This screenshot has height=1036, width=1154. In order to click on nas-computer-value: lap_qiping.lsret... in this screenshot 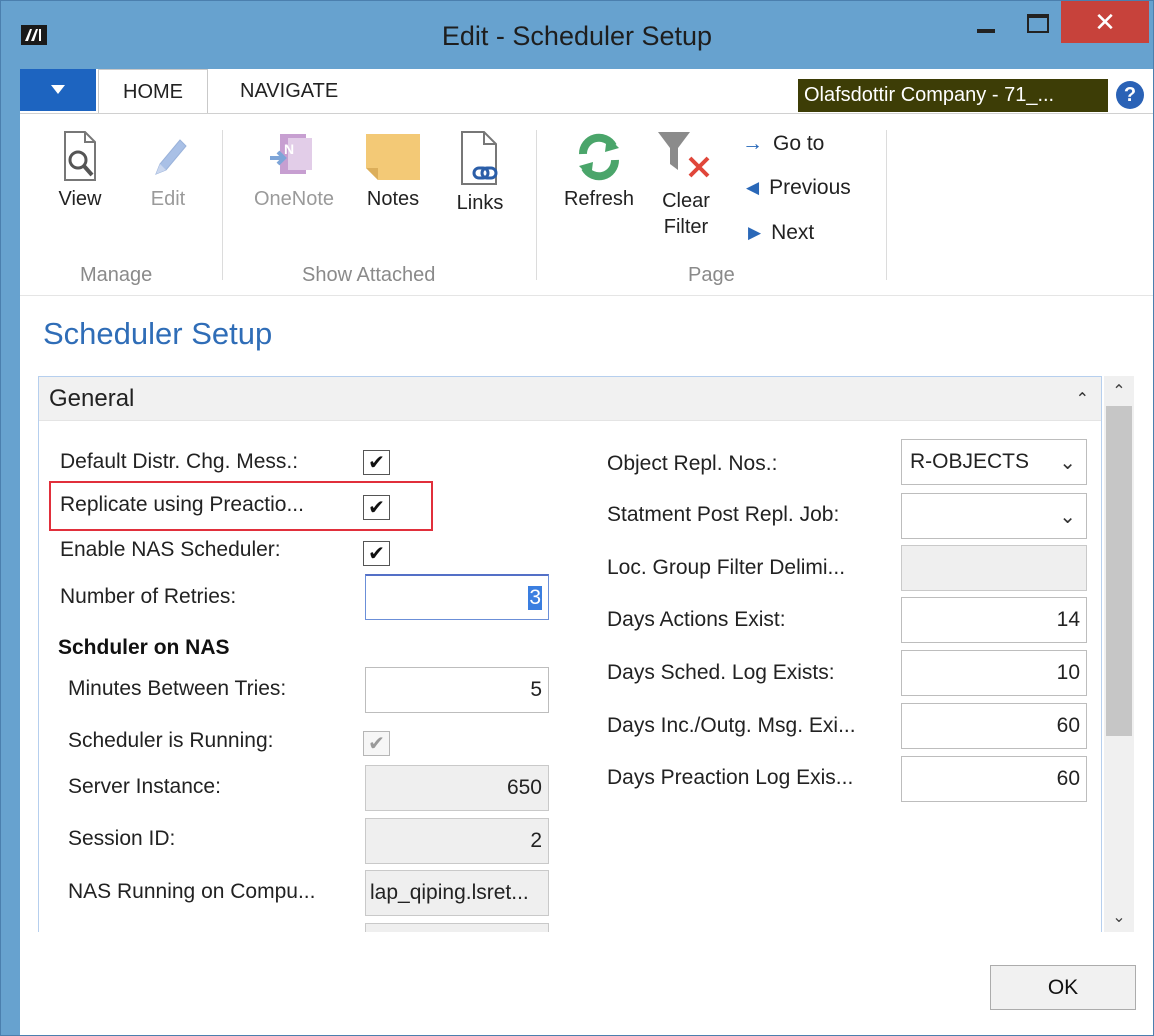, I will do `click(449, 892)`.